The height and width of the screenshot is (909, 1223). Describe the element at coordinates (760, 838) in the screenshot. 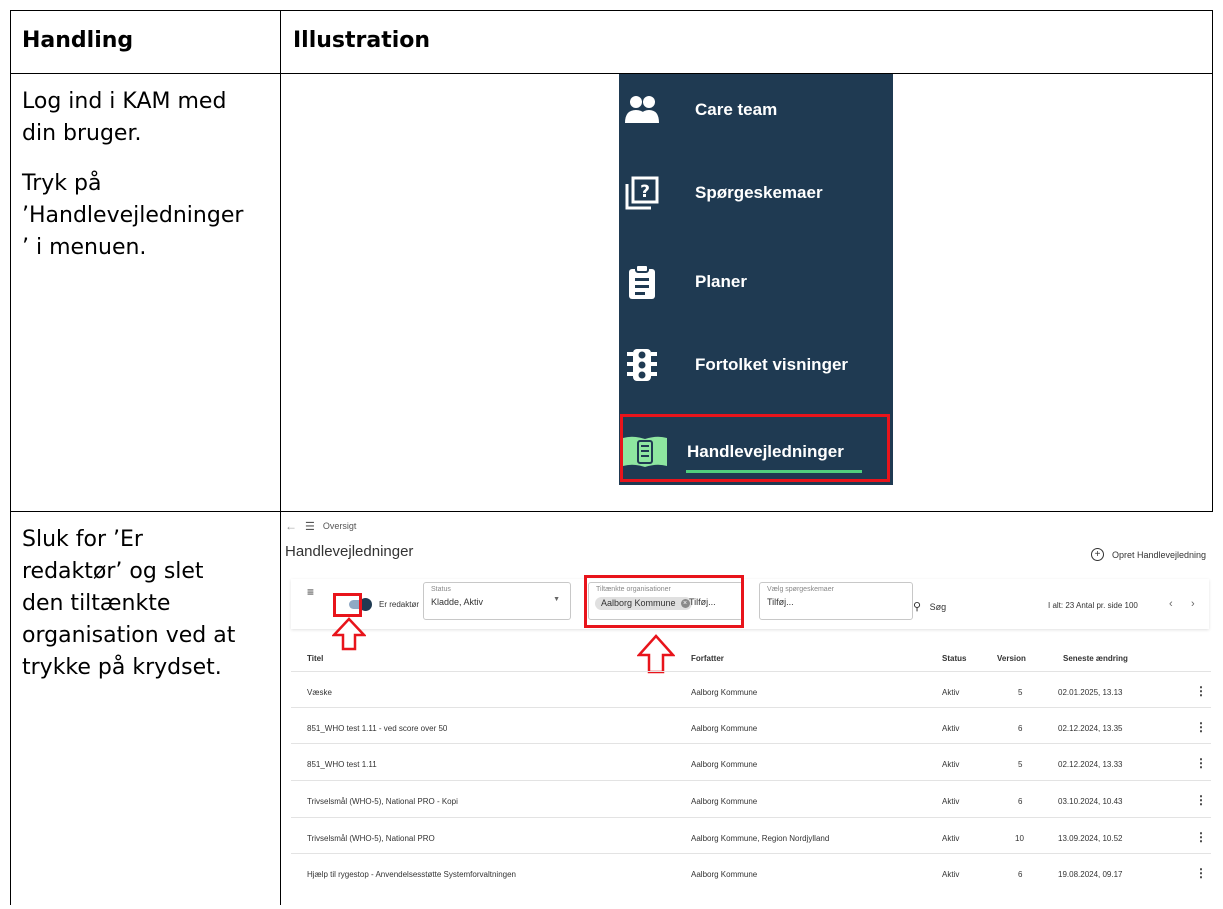

I see `cell-author: Aalborg Kommune, Region Nordjylland` at that location.